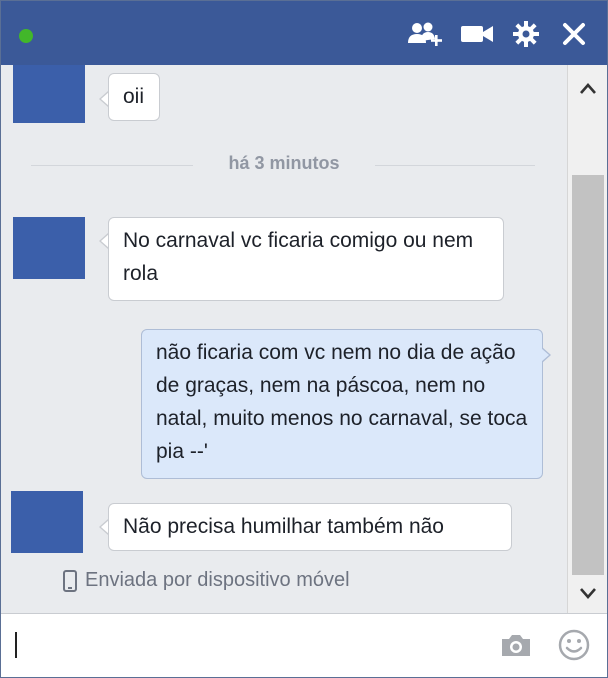  Describe the element at coordinates (134, 97) in the screenshot. I see `message-bubble-them: oii` at that location.